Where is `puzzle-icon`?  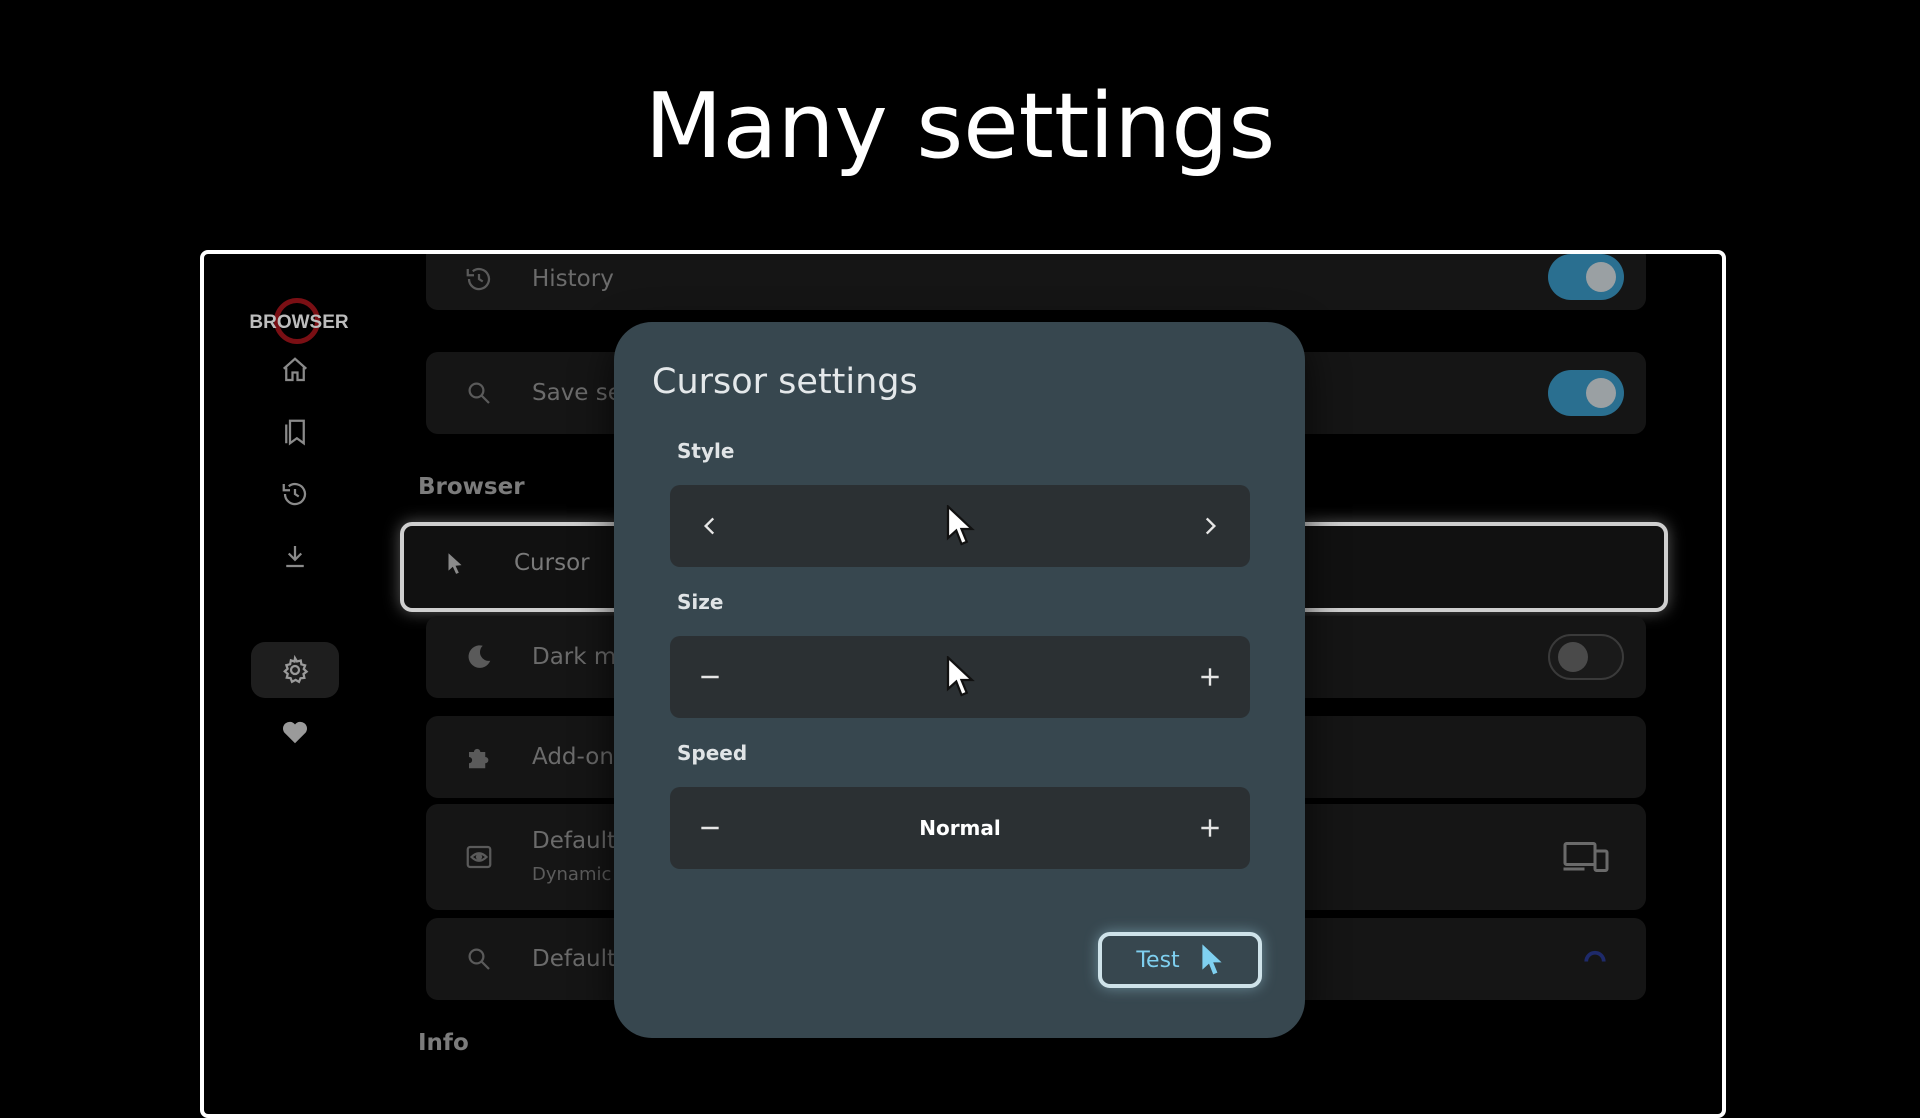
puzzle-icon is located at coordinates (479, 758).